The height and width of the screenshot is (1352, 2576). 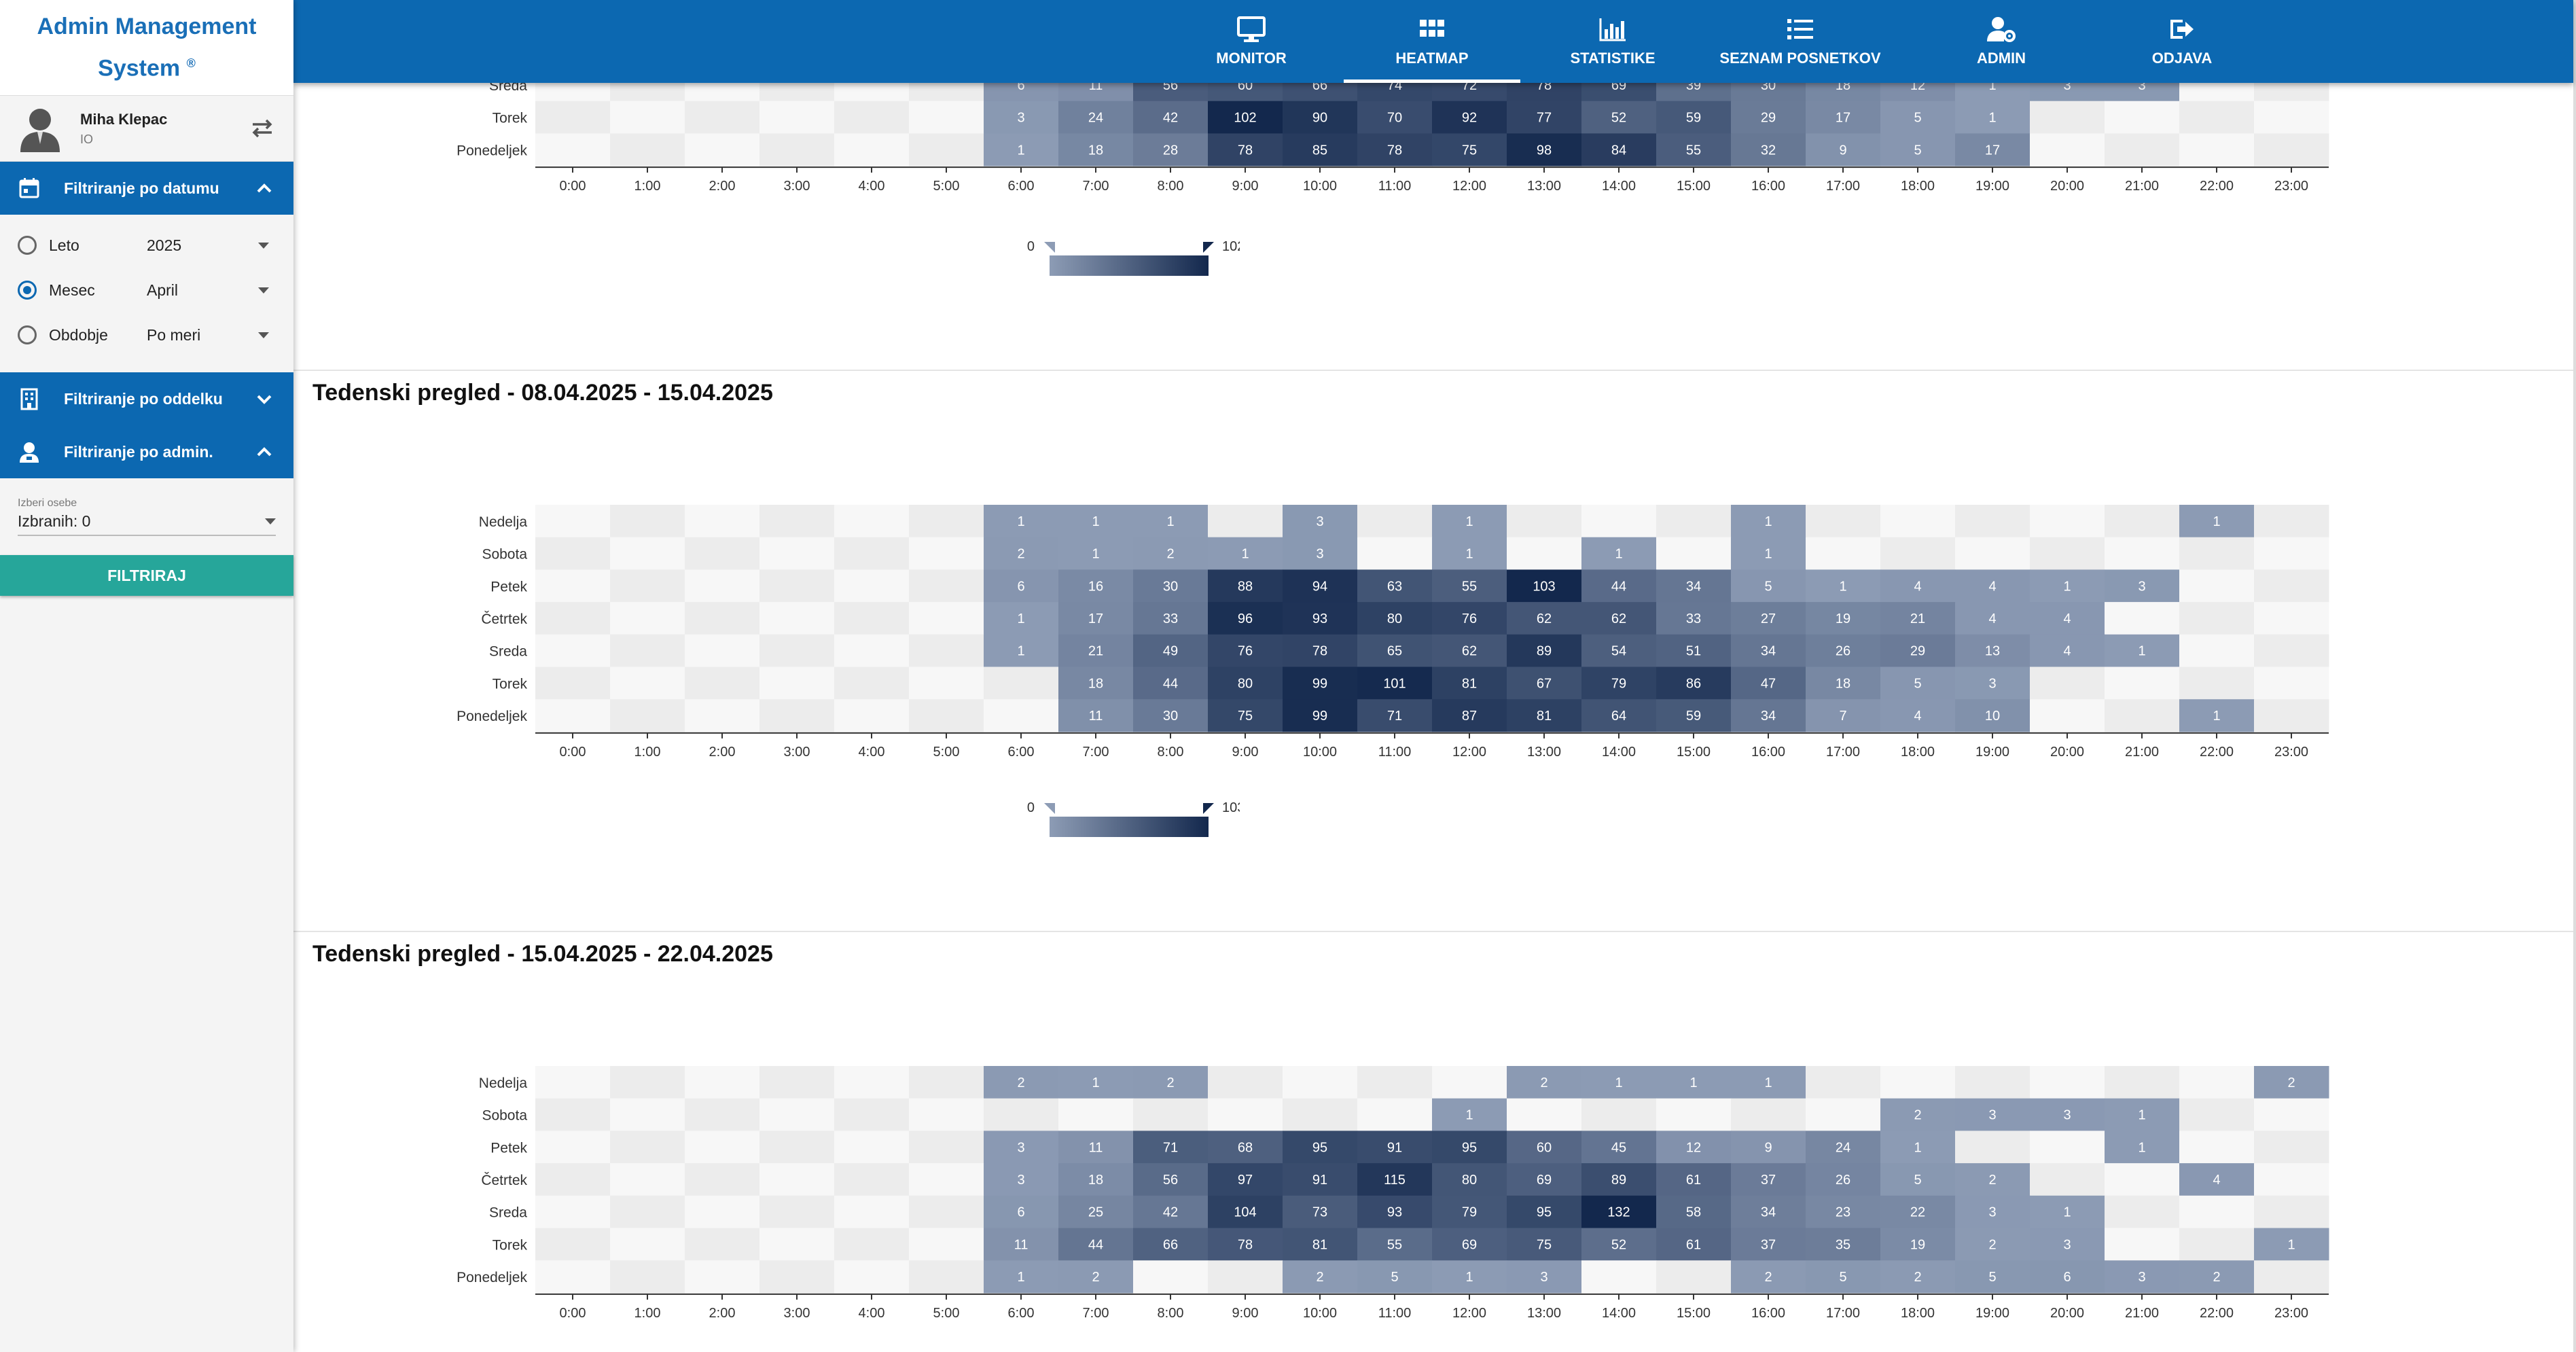 I want to click on year-radio, so click(x=28, y=245).